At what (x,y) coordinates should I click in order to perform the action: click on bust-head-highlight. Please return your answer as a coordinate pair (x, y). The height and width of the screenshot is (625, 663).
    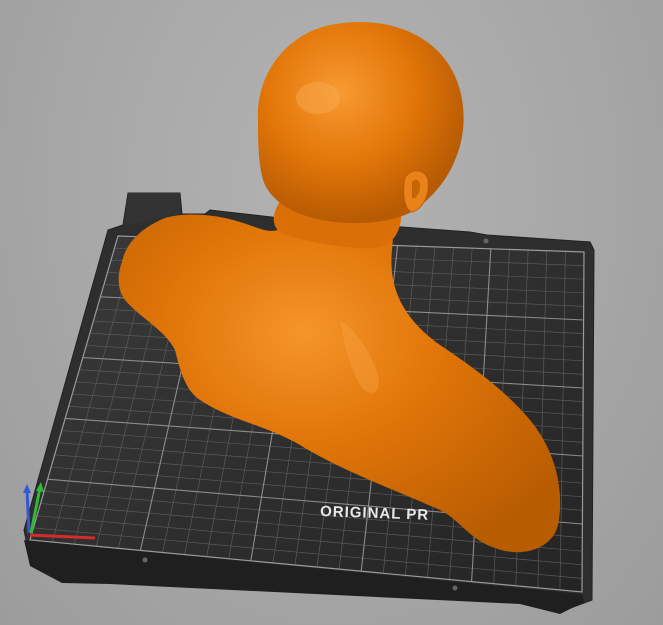
    Looking at the image, I should click on (318, 98).